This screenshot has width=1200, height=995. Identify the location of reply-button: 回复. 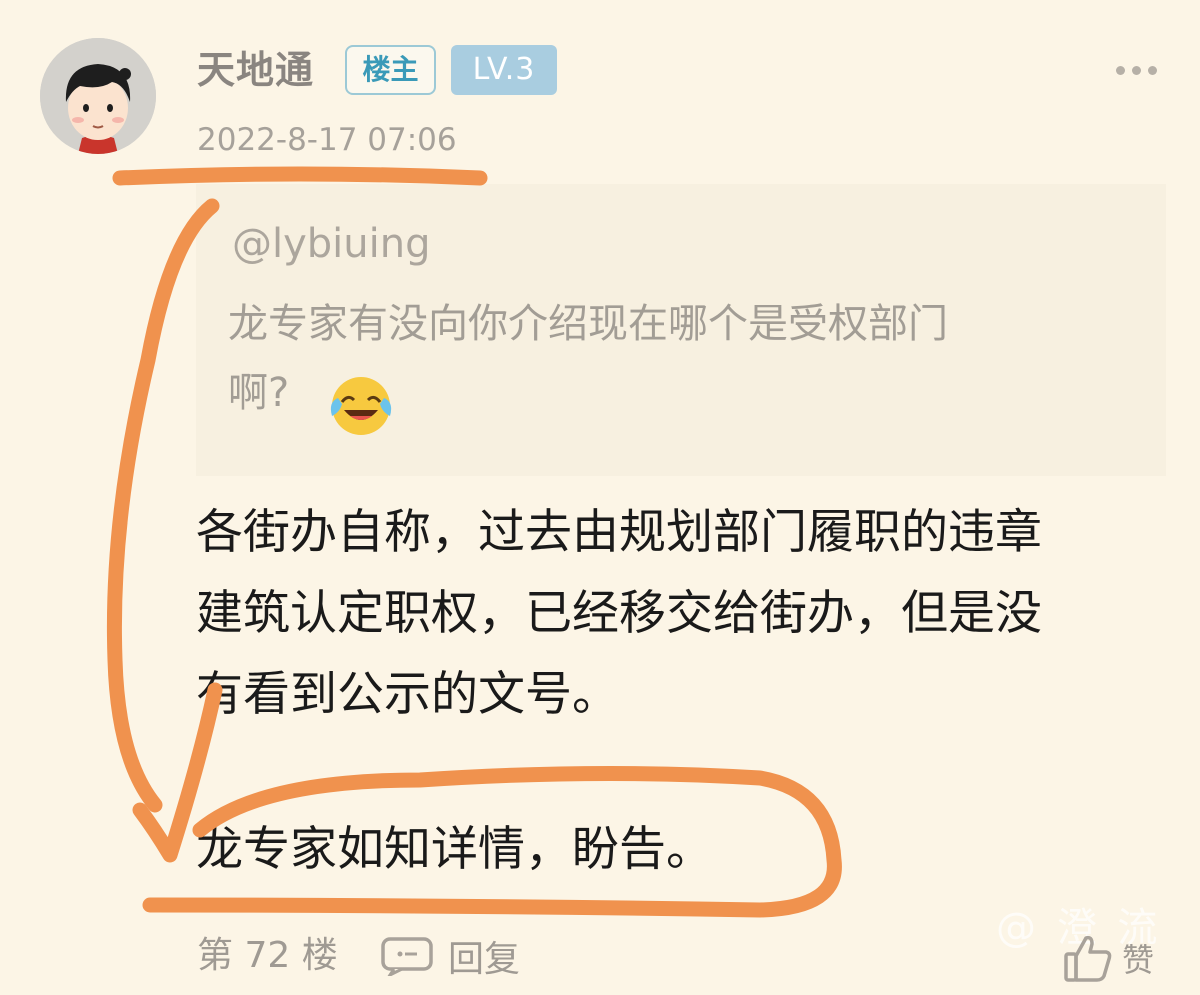
(450, 956).